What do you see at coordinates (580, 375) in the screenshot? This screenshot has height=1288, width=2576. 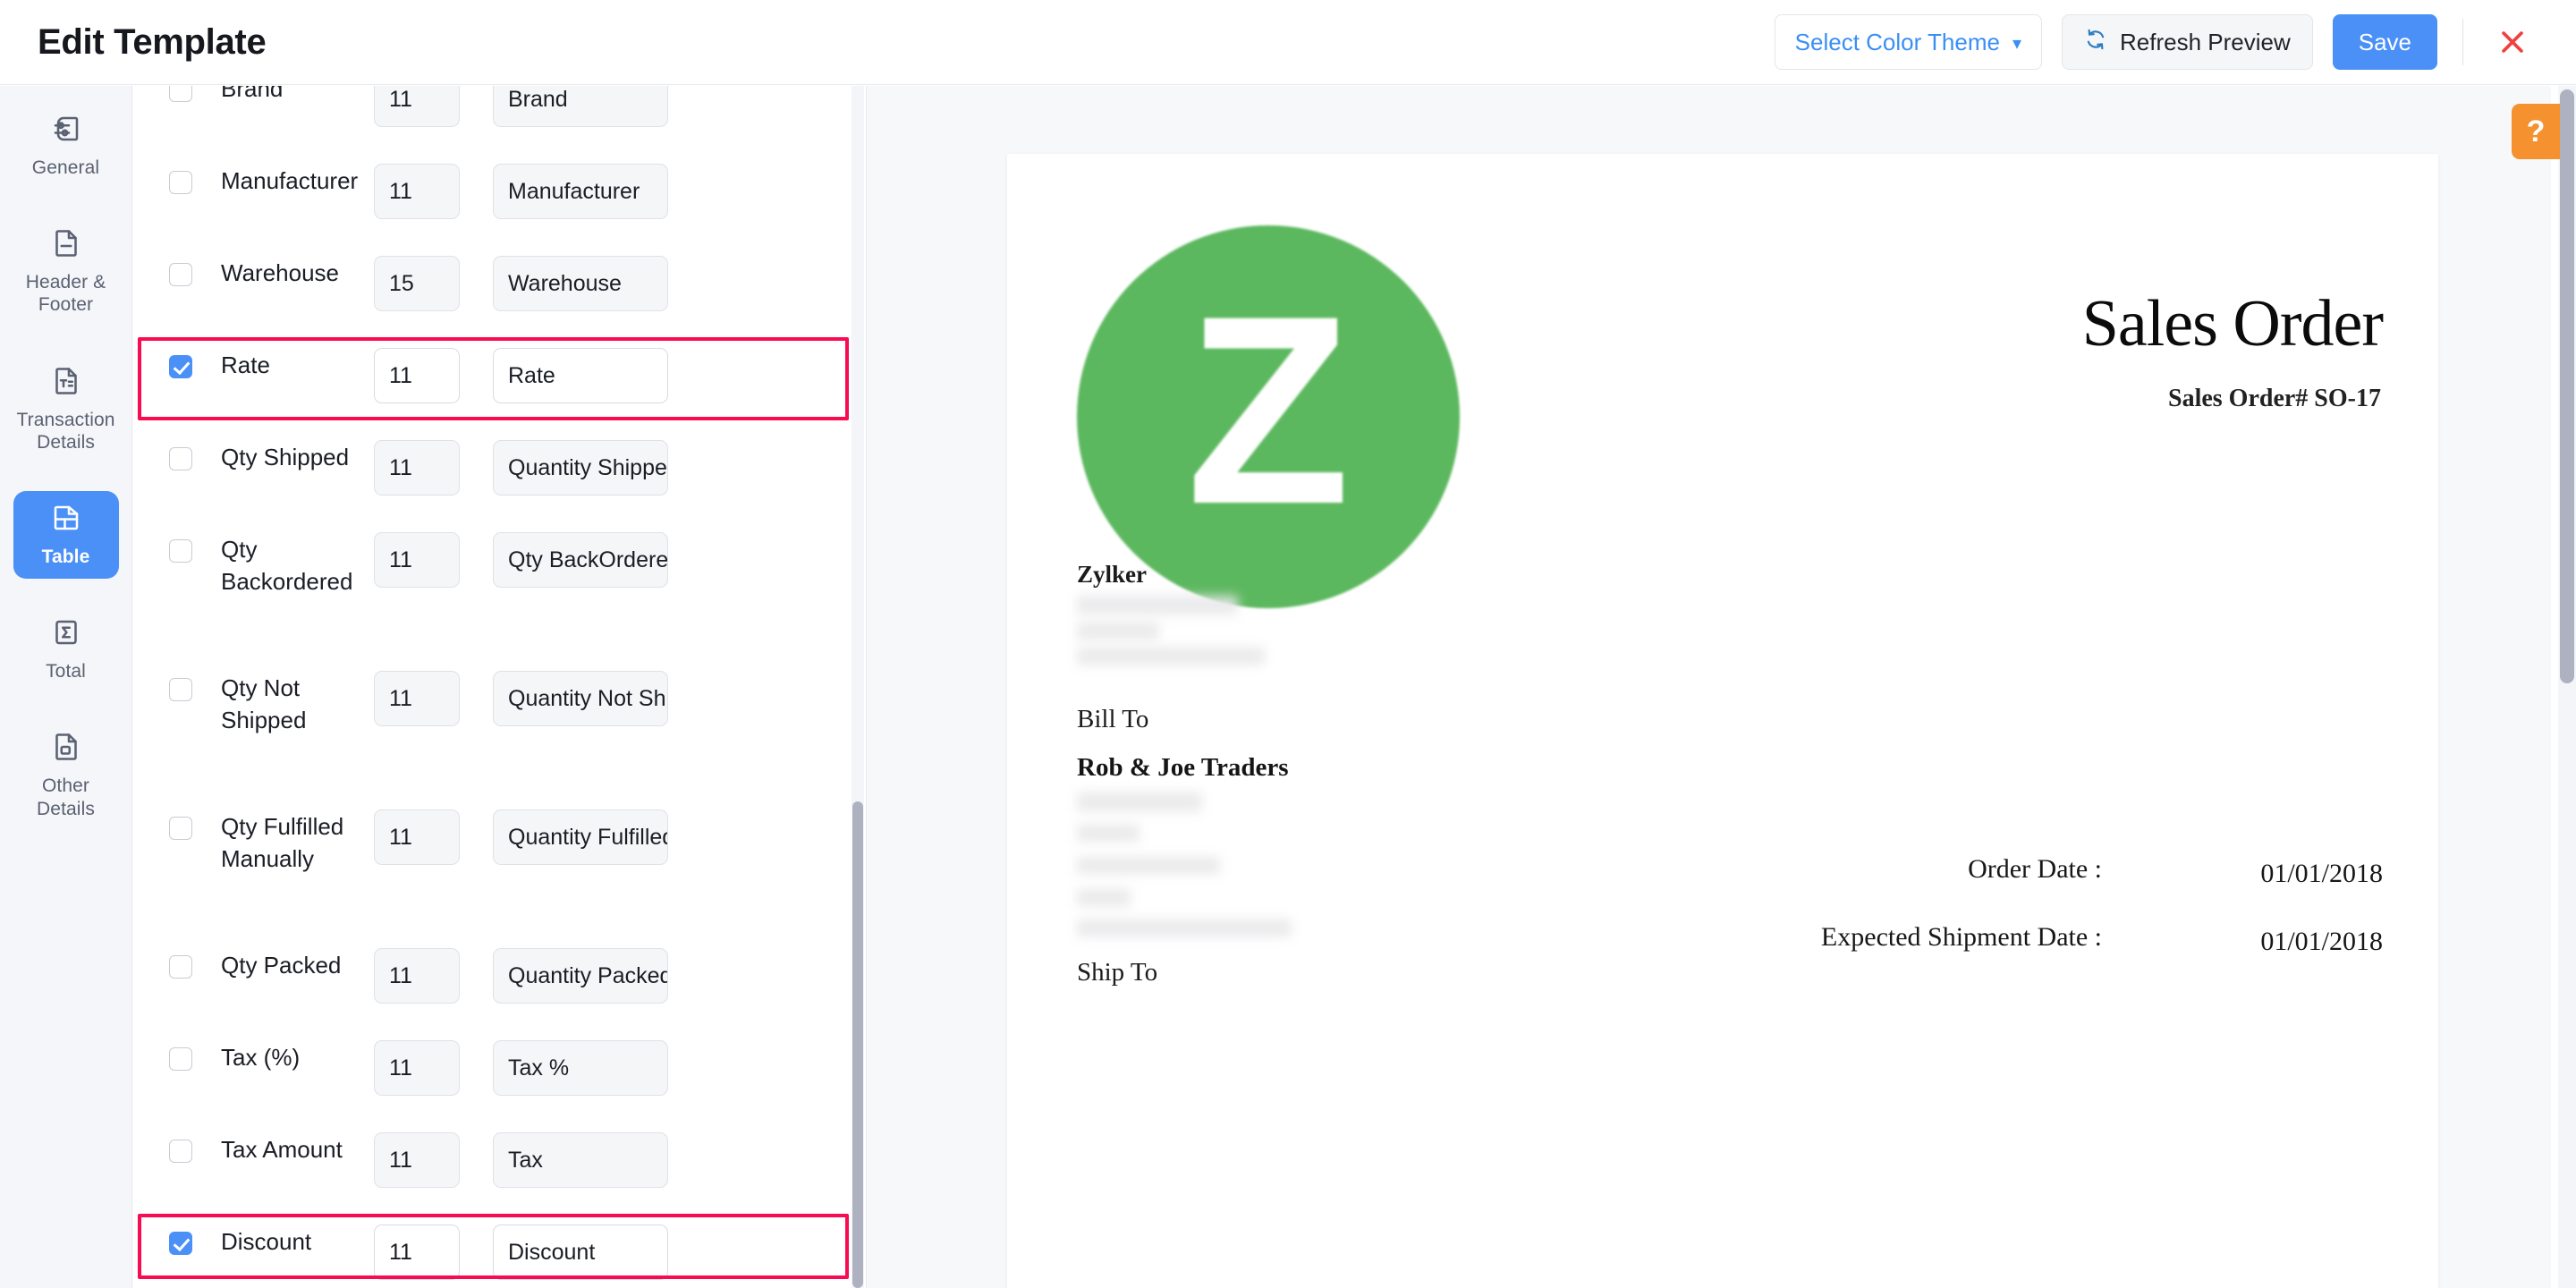 I see `field-display-name-input: Rate` at bounding box center [580, 375].